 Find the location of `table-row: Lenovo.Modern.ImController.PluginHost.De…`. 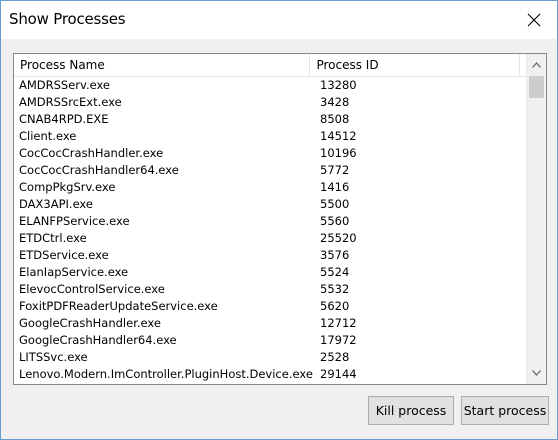

table-row: Lenovo.Modern.ImController.PluginHost.De… is located at coordinates (270, 374).